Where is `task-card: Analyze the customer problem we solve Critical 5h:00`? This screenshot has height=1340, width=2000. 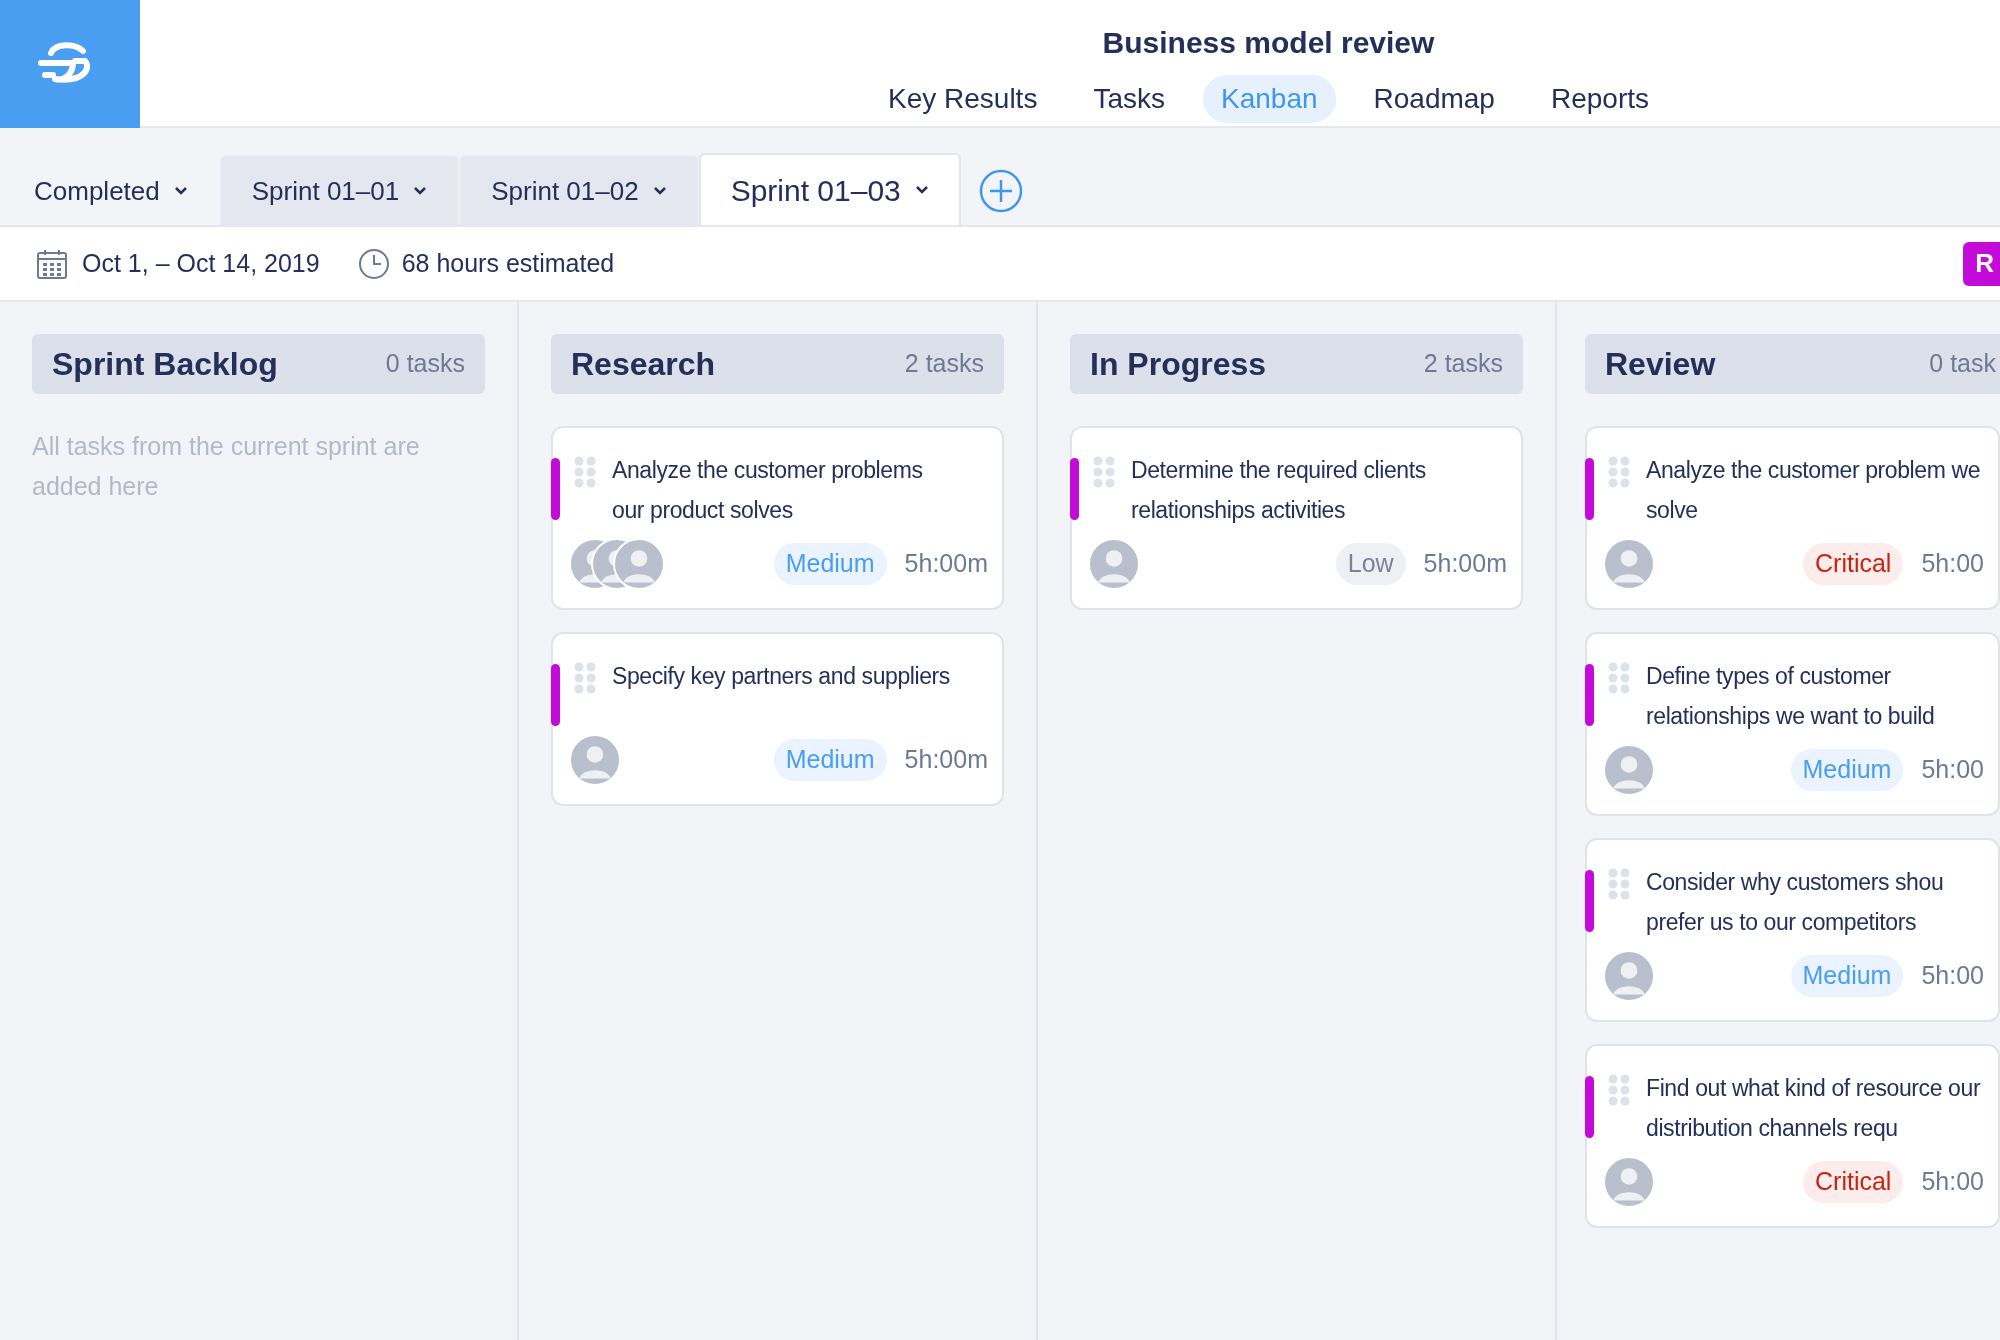 task-card: Analyze the customer problem we solve Critical 5h:00 is located at coordinates (1792, 518).